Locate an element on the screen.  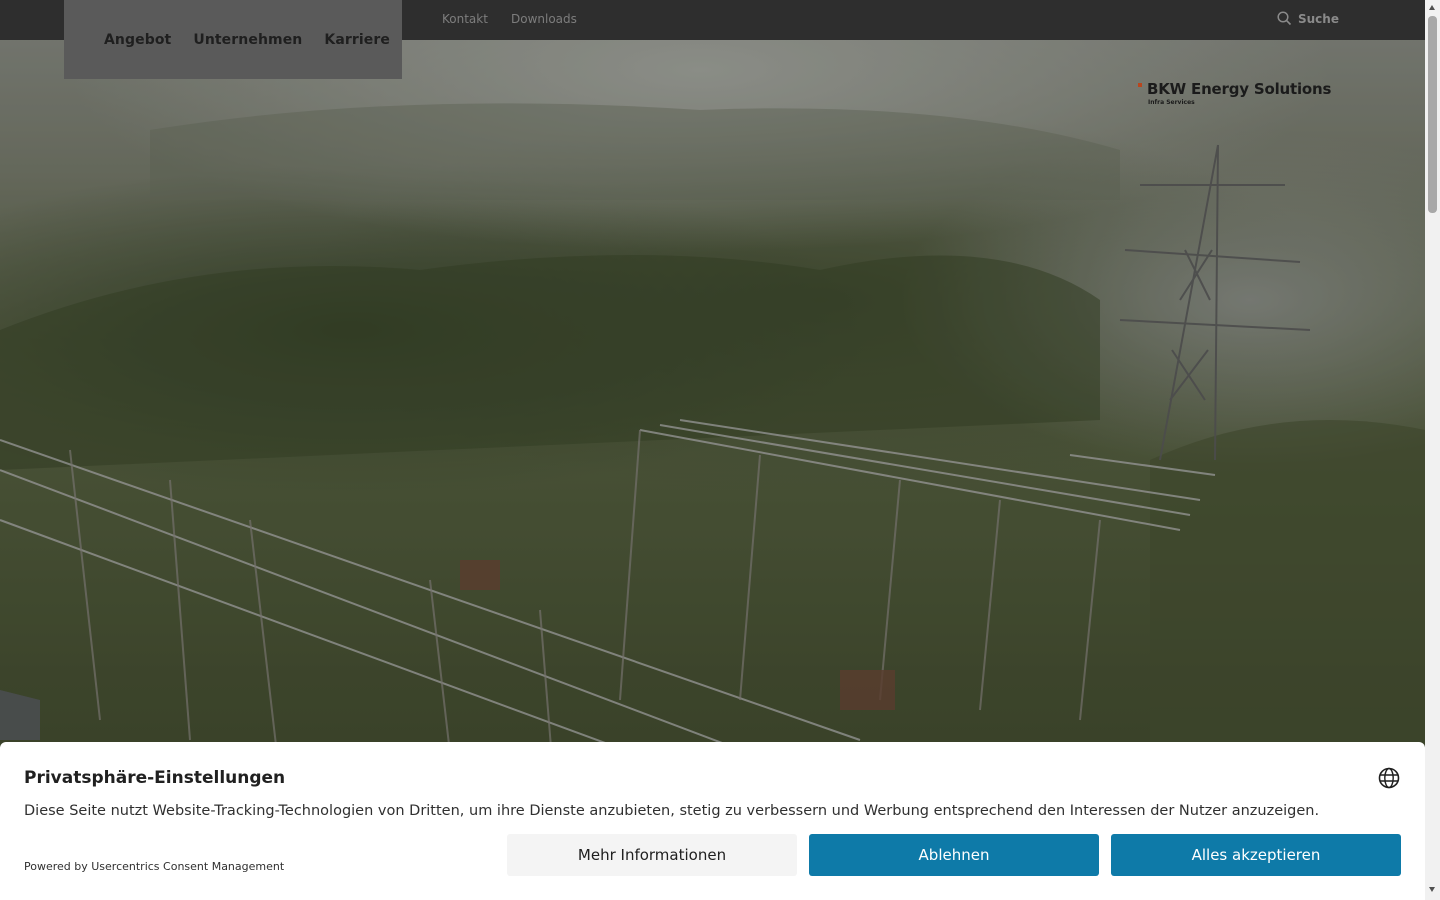
nav-item-unternehmen: Unternehmen is located at coordinates (247, 40).